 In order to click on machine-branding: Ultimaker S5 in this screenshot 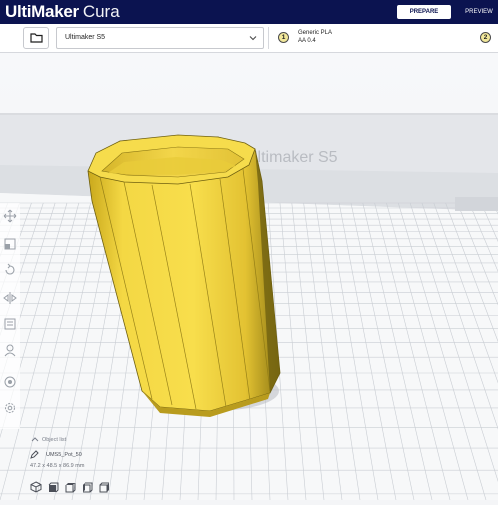, I will do `click(292, 157)`.